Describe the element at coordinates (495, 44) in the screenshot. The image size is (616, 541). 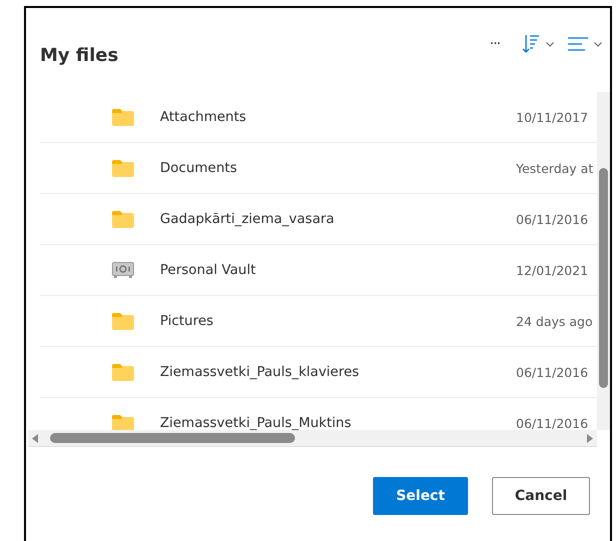
I see `more-button: ···` at that location.